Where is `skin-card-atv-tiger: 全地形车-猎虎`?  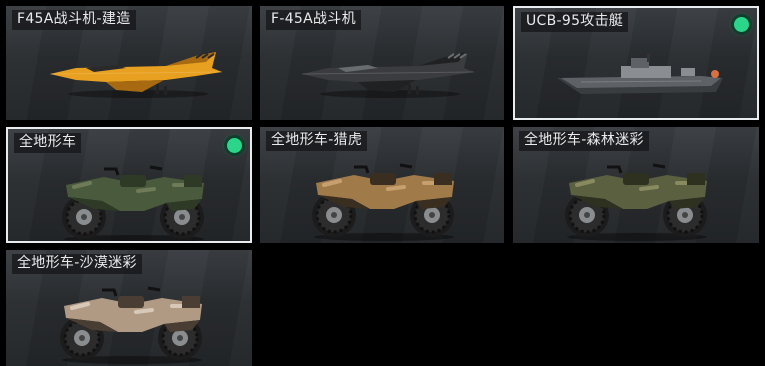
skin-card-atv-tiger: 全地形车-猎虎 is located at coordinates (382, 185).